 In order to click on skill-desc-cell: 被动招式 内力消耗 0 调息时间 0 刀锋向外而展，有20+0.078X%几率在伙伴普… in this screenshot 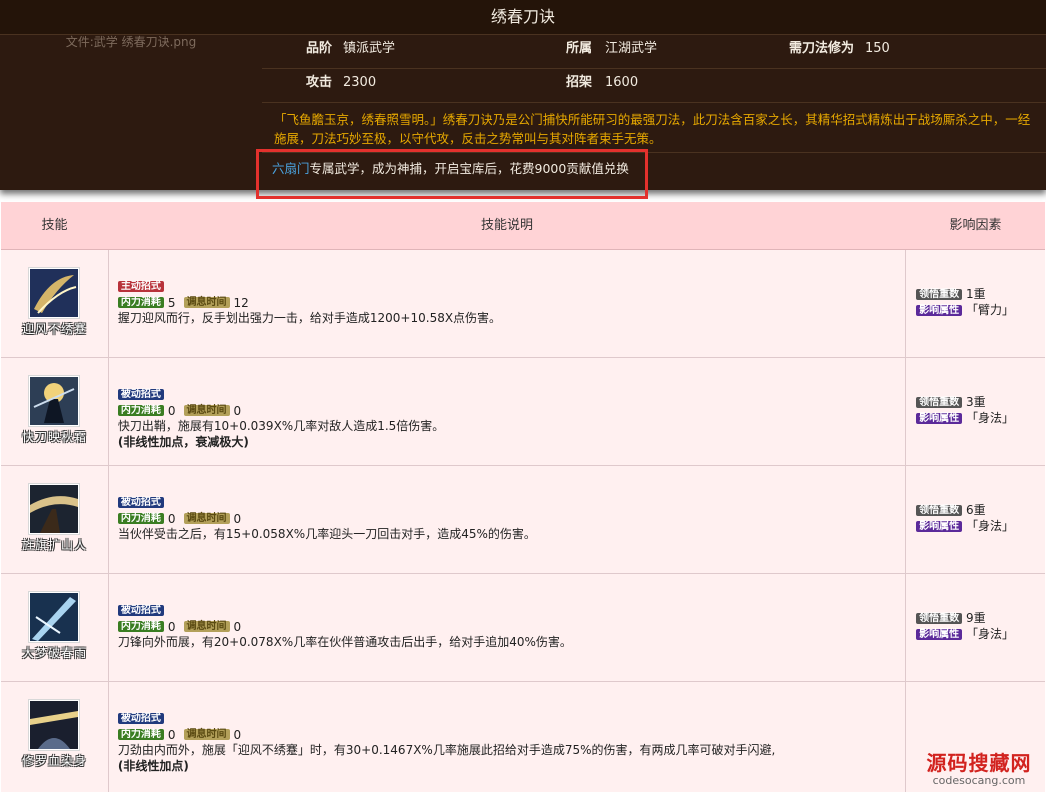, I will do `click(508, 627)`.